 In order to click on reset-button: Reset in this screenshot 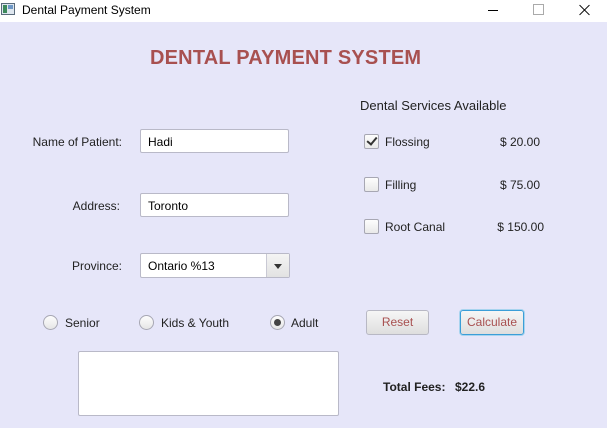, I will do `click(397, 322)`.